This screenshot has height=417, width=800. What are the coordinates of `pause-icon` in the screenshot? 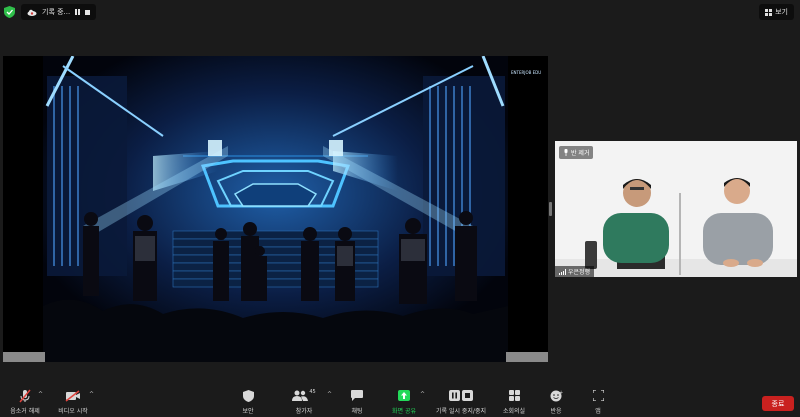 It's located at (454, 395).